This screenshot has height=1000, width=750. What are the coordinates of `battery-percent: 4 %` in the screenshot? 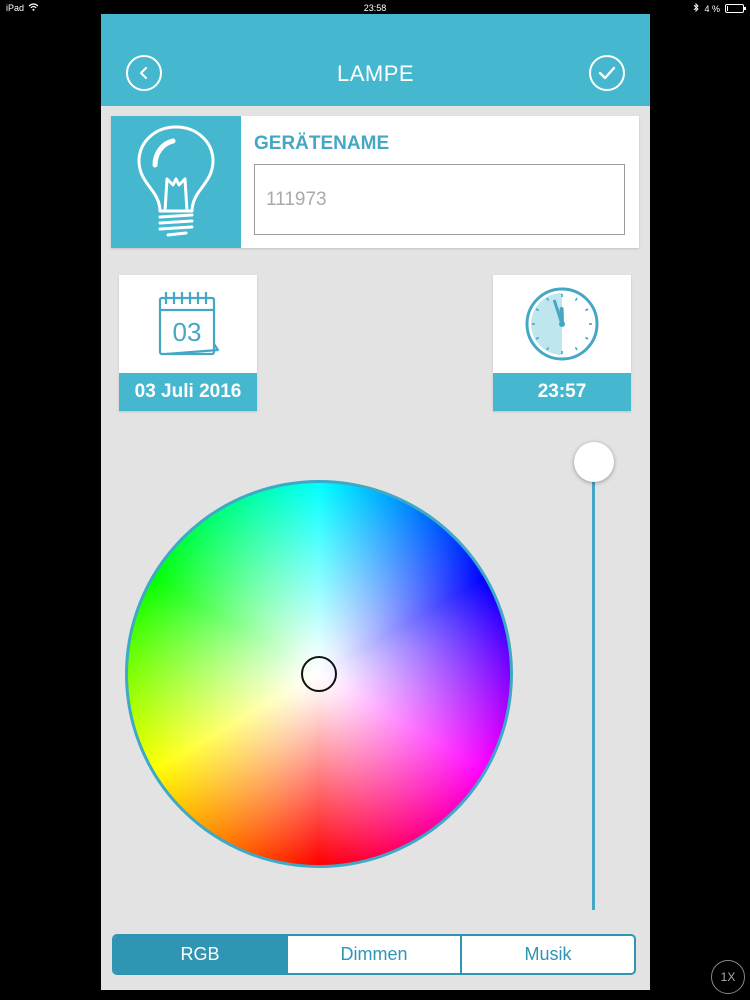 It's located at (712, 8).